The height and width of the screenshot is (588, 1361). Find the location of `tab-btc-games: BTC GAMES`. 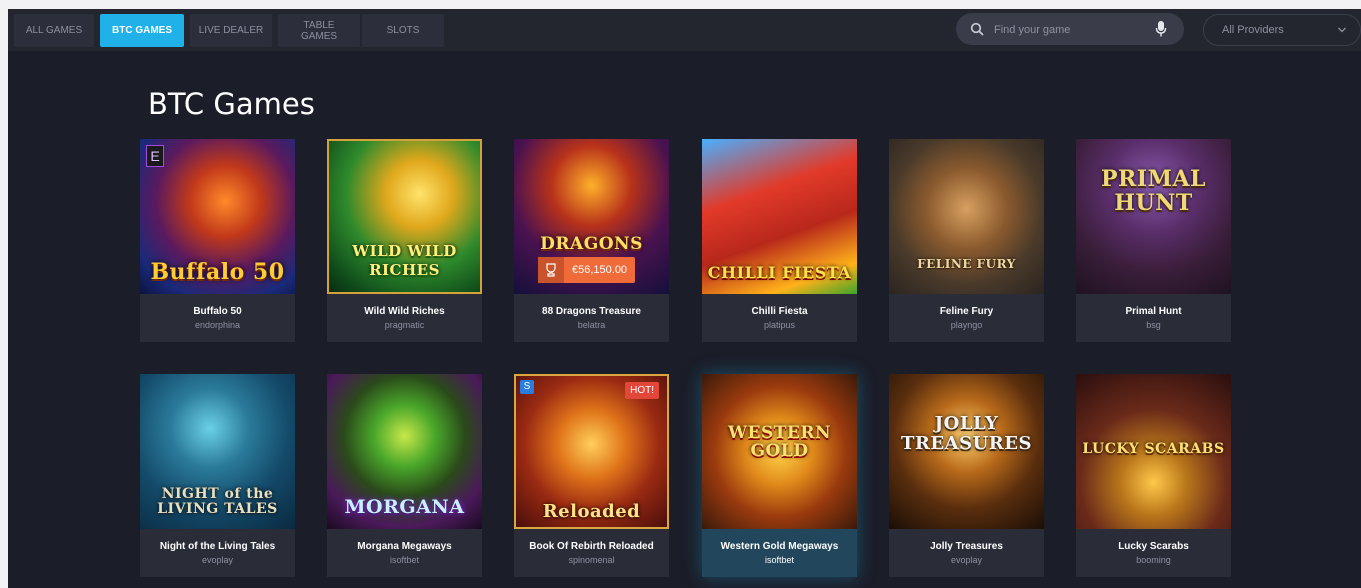

tab-btc-games: BTC GAMES is located at coordinates (142, 30).